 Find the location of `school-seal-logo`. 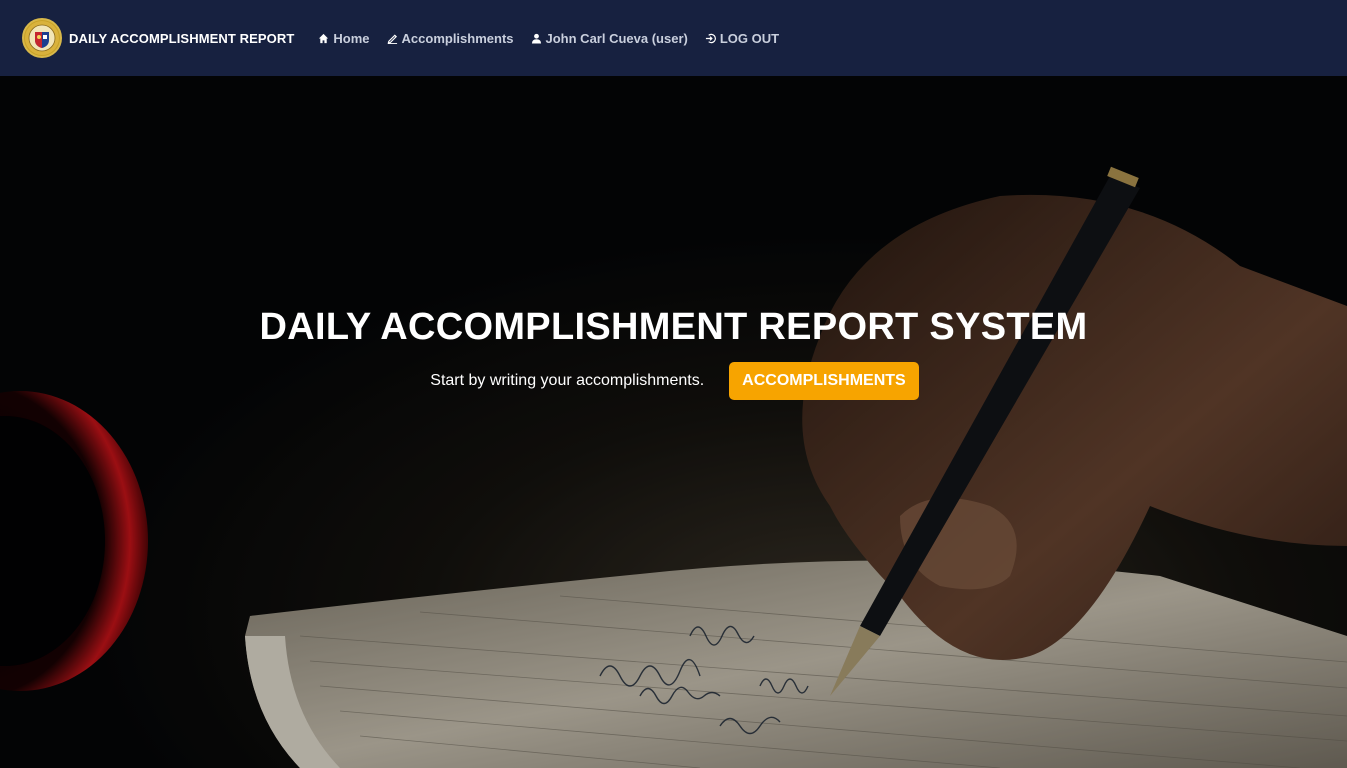

school-seal-logo is located at coordinates (42, 38).